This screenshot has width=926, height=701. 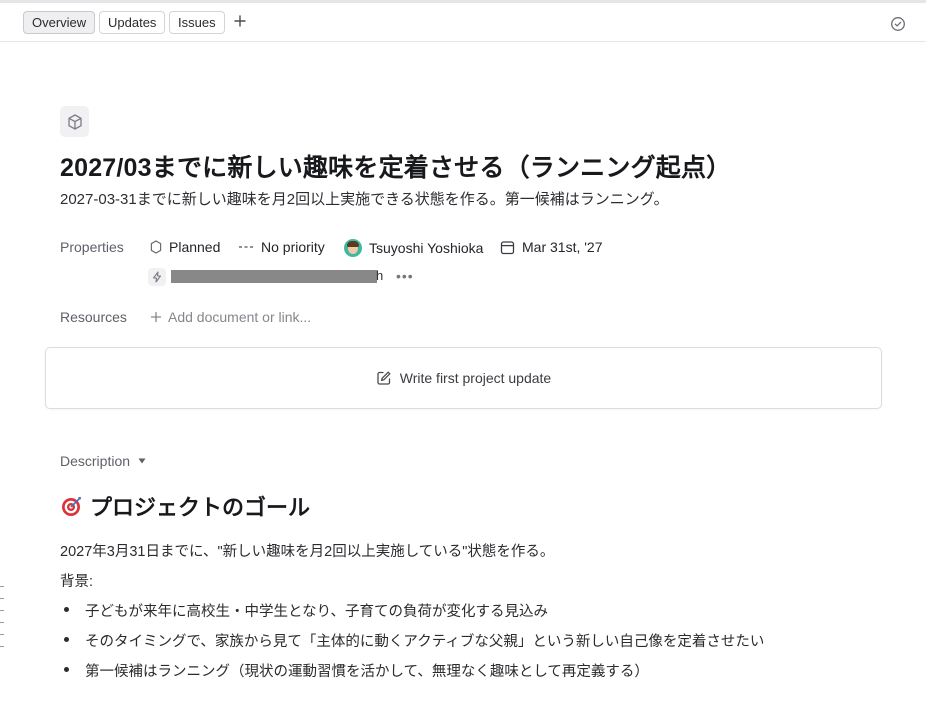 I want to click on tab-issues: Issues, so click(x=197, y=22).